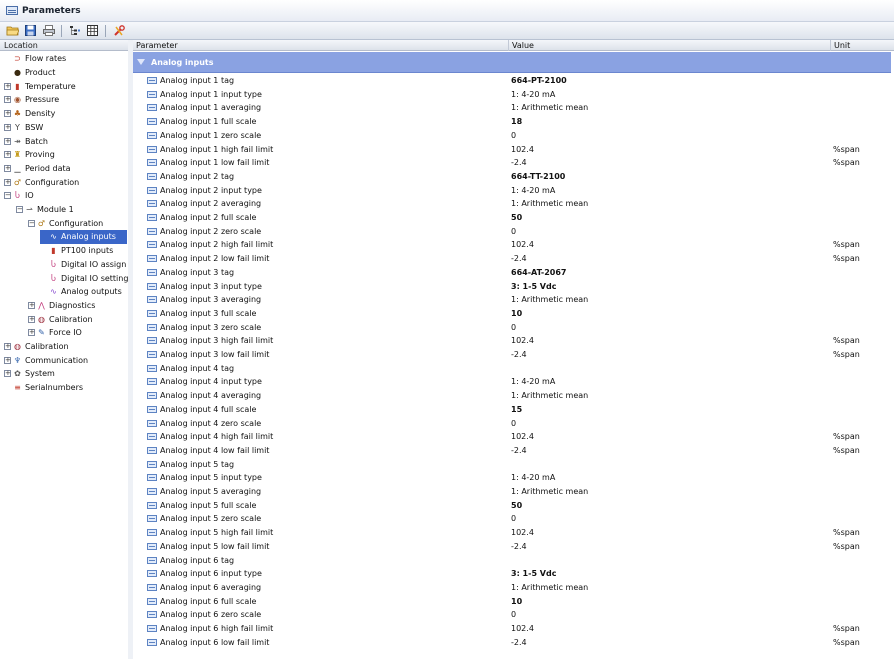 Image resolution: width=894 pixels, height=659 pixels. I want to click on table-icon, so click(92, 31).